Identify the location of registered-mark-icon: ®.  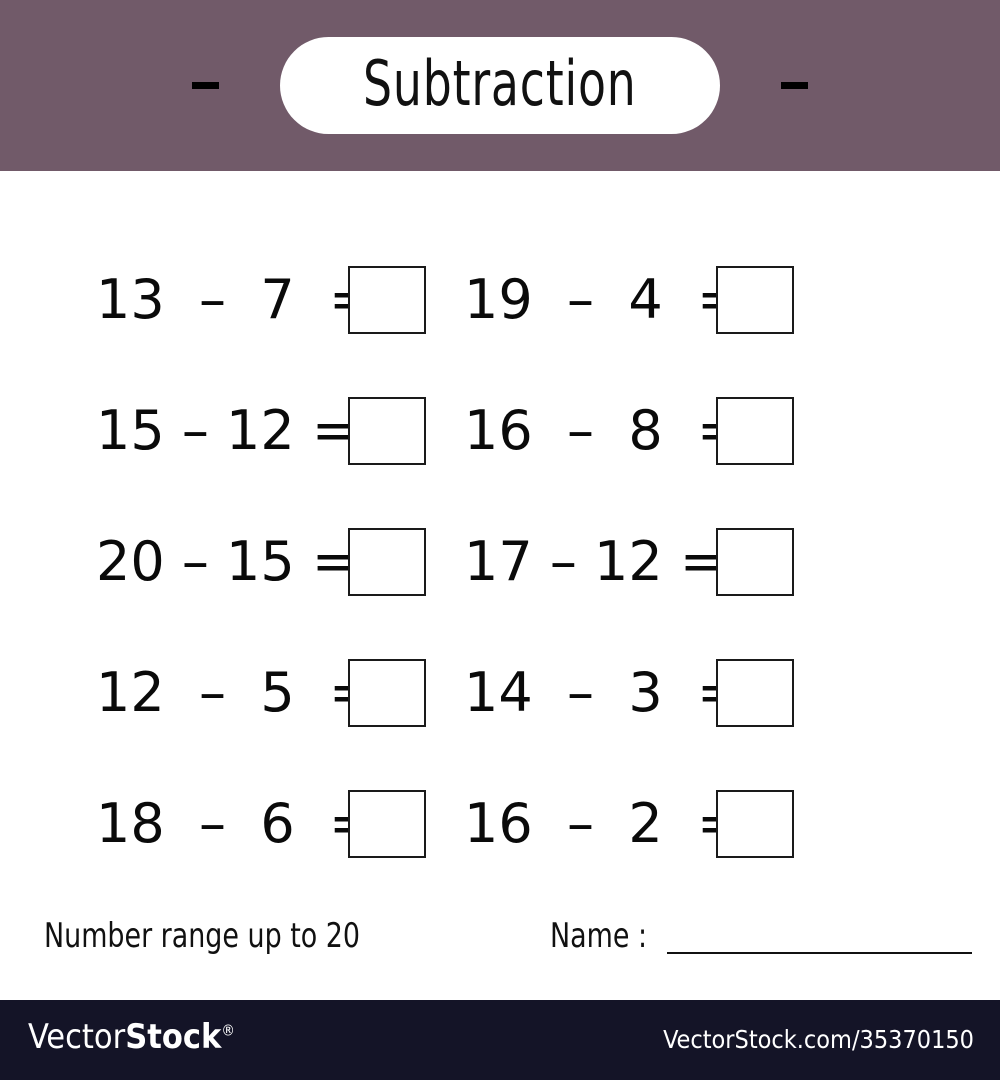
(228, 1030).